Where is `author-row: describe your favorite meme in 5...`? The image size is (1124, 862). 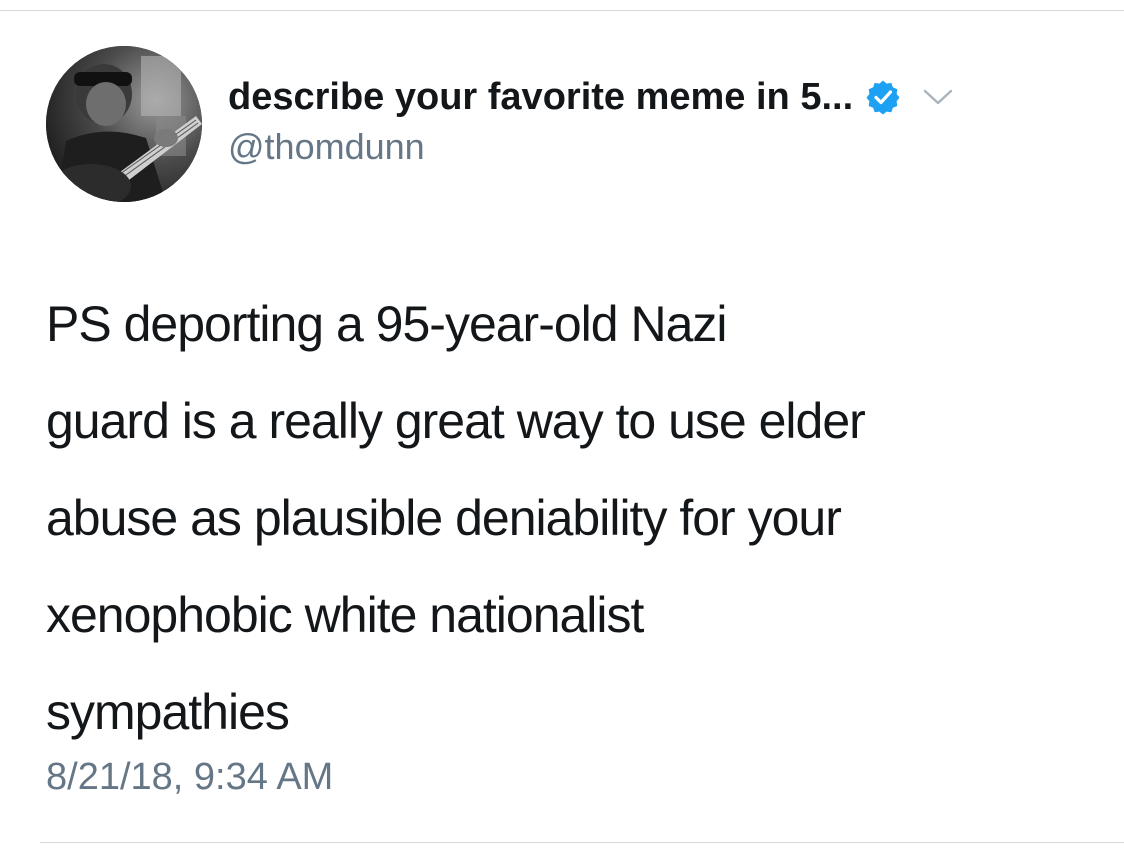
author-row: describe your favorite meme in 5... is located at coordinates (591, 97).